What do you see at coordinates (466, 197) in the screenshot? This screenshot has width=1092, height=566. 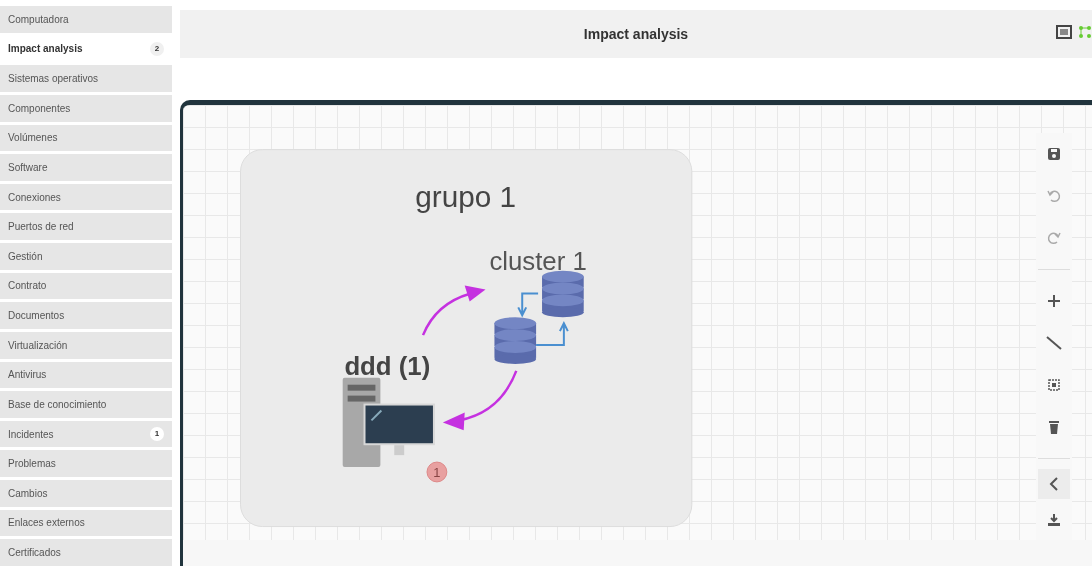 I see `group-label: grupo 1` at bounding box center [466, 197].